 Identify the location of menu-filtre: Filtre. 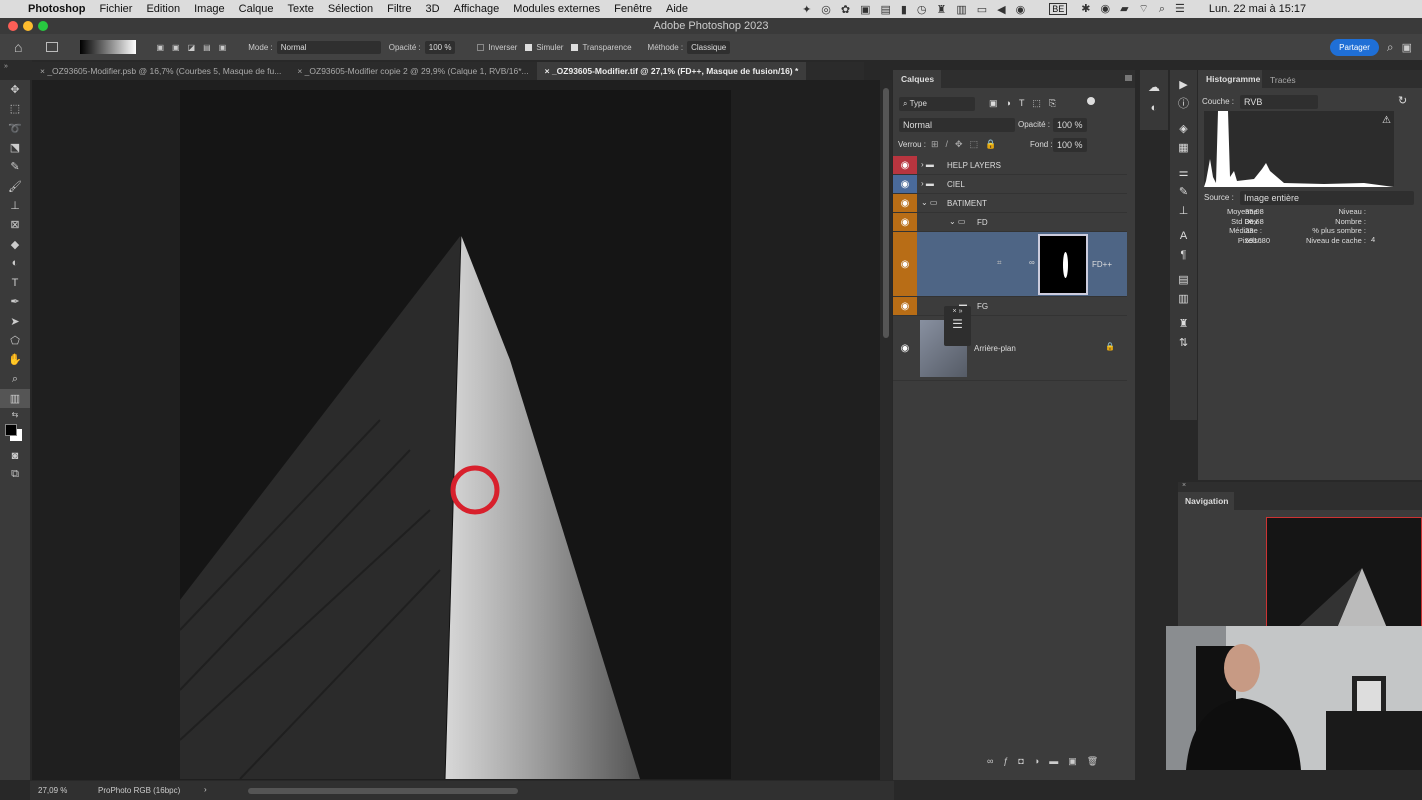
(399, 9).